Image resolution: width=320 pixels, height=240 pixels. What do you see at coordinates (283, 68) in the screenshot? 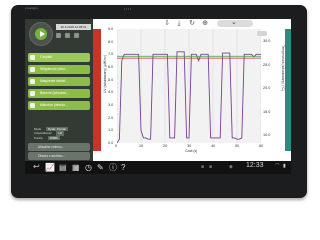
I see `y-axis-right-label: Temperatura (wbudowany) (°C)` at bounding box center [283, 68].